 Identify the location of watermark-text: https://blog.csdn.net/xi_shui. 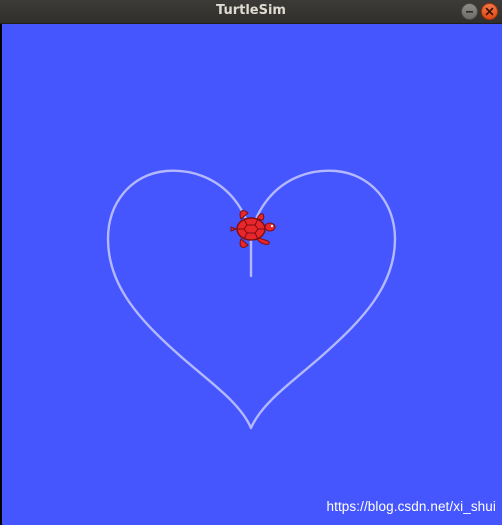
(411, 506).